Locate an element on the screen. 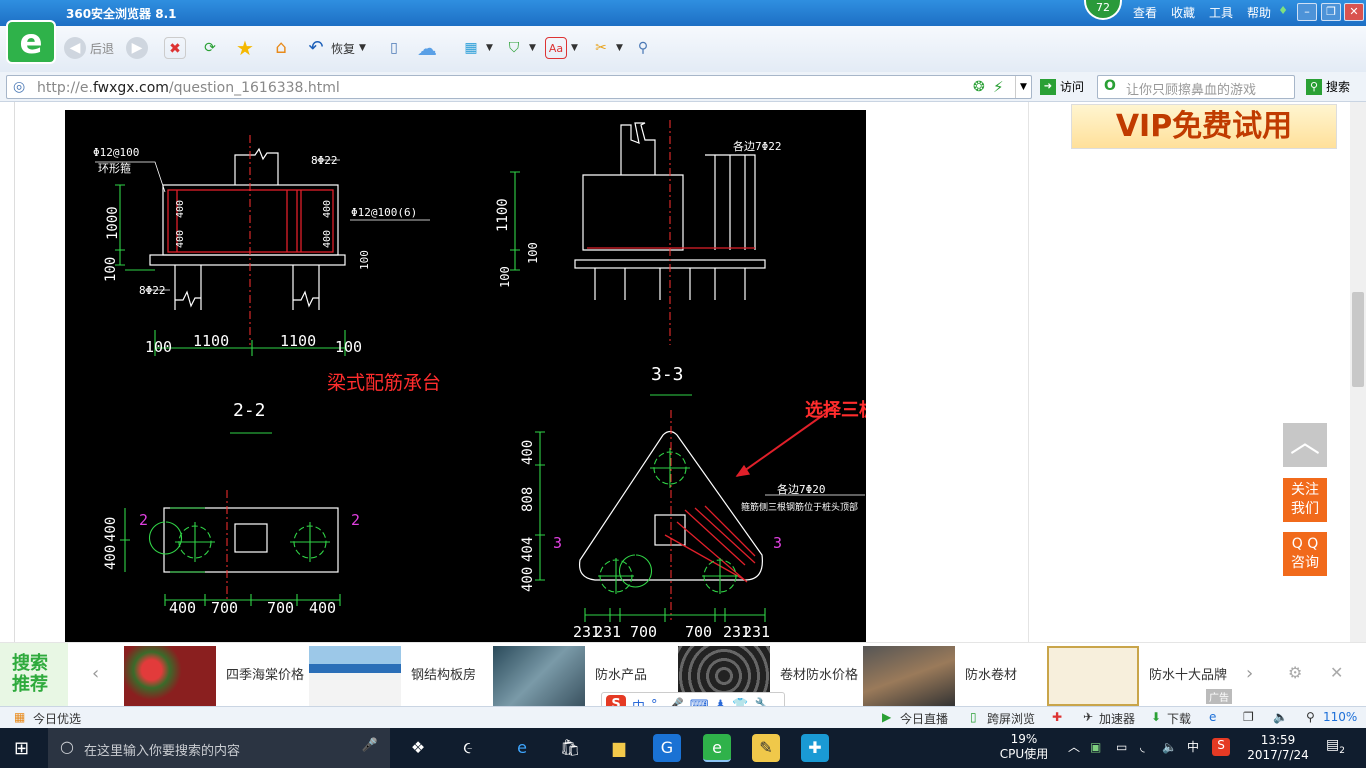 The height and width of the screenshot is (768, 1366). apps-button: ▦ ▼ is located at coordinates (476, 48).